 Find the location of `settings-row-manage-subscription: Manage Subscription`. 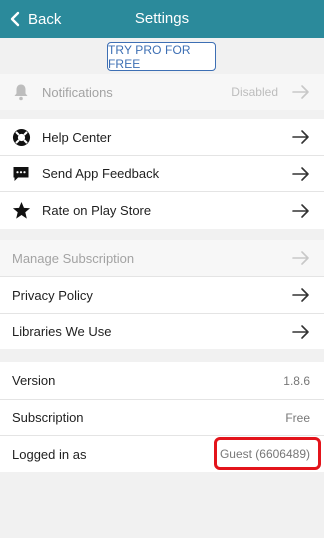

settings-row-manage-subscription: Manage Subscription is located at coordinates (162, 258).